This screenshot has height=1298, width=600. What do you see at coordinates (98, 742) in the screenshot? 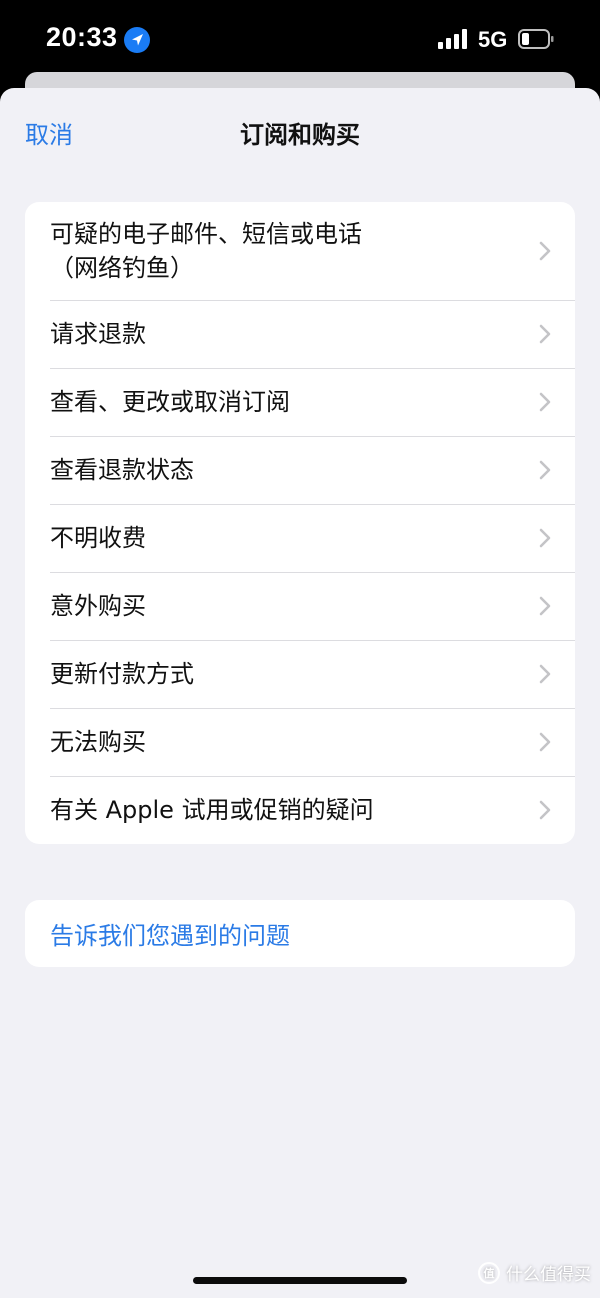
I see `list-item-label: 无法购买` at bounding box center [98, 742].